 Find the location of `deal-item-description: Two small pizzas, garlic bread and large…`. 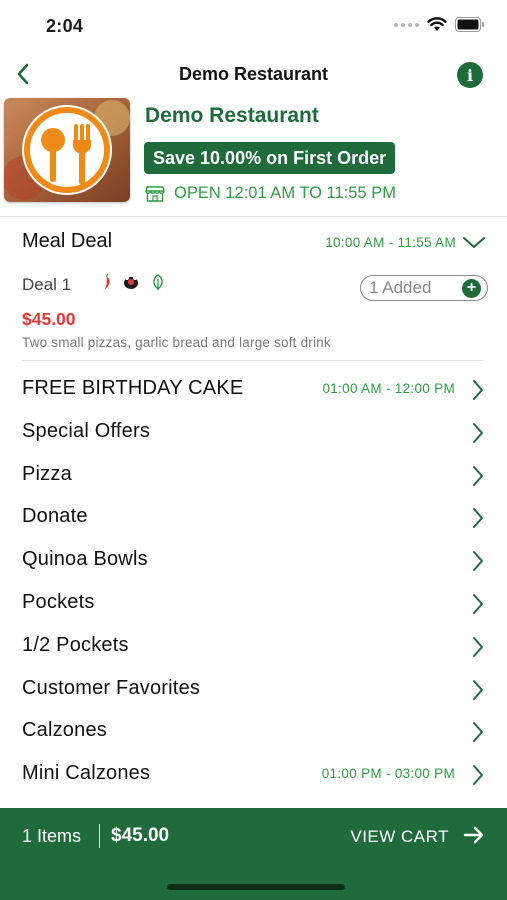

deal-item-description: Two small pizzas, garlic bread and large… is located at coordinates (176, 342).